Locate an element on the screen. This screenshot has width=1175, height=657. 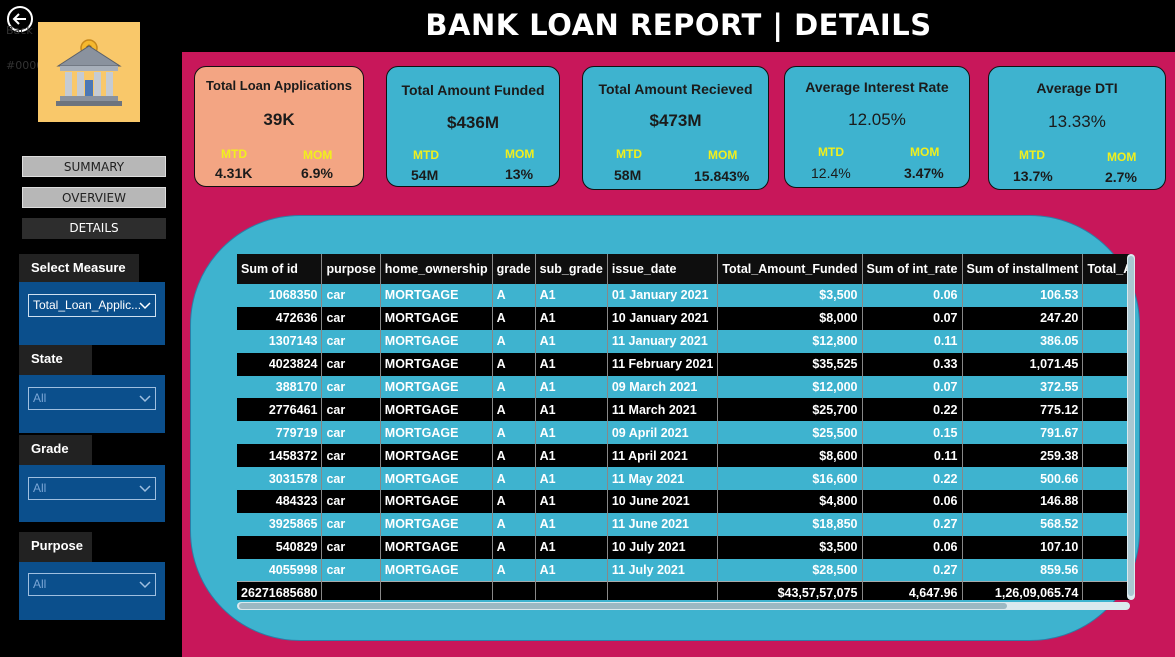
table-cell: 11 April 2021 is located at coordinates (663, 456).